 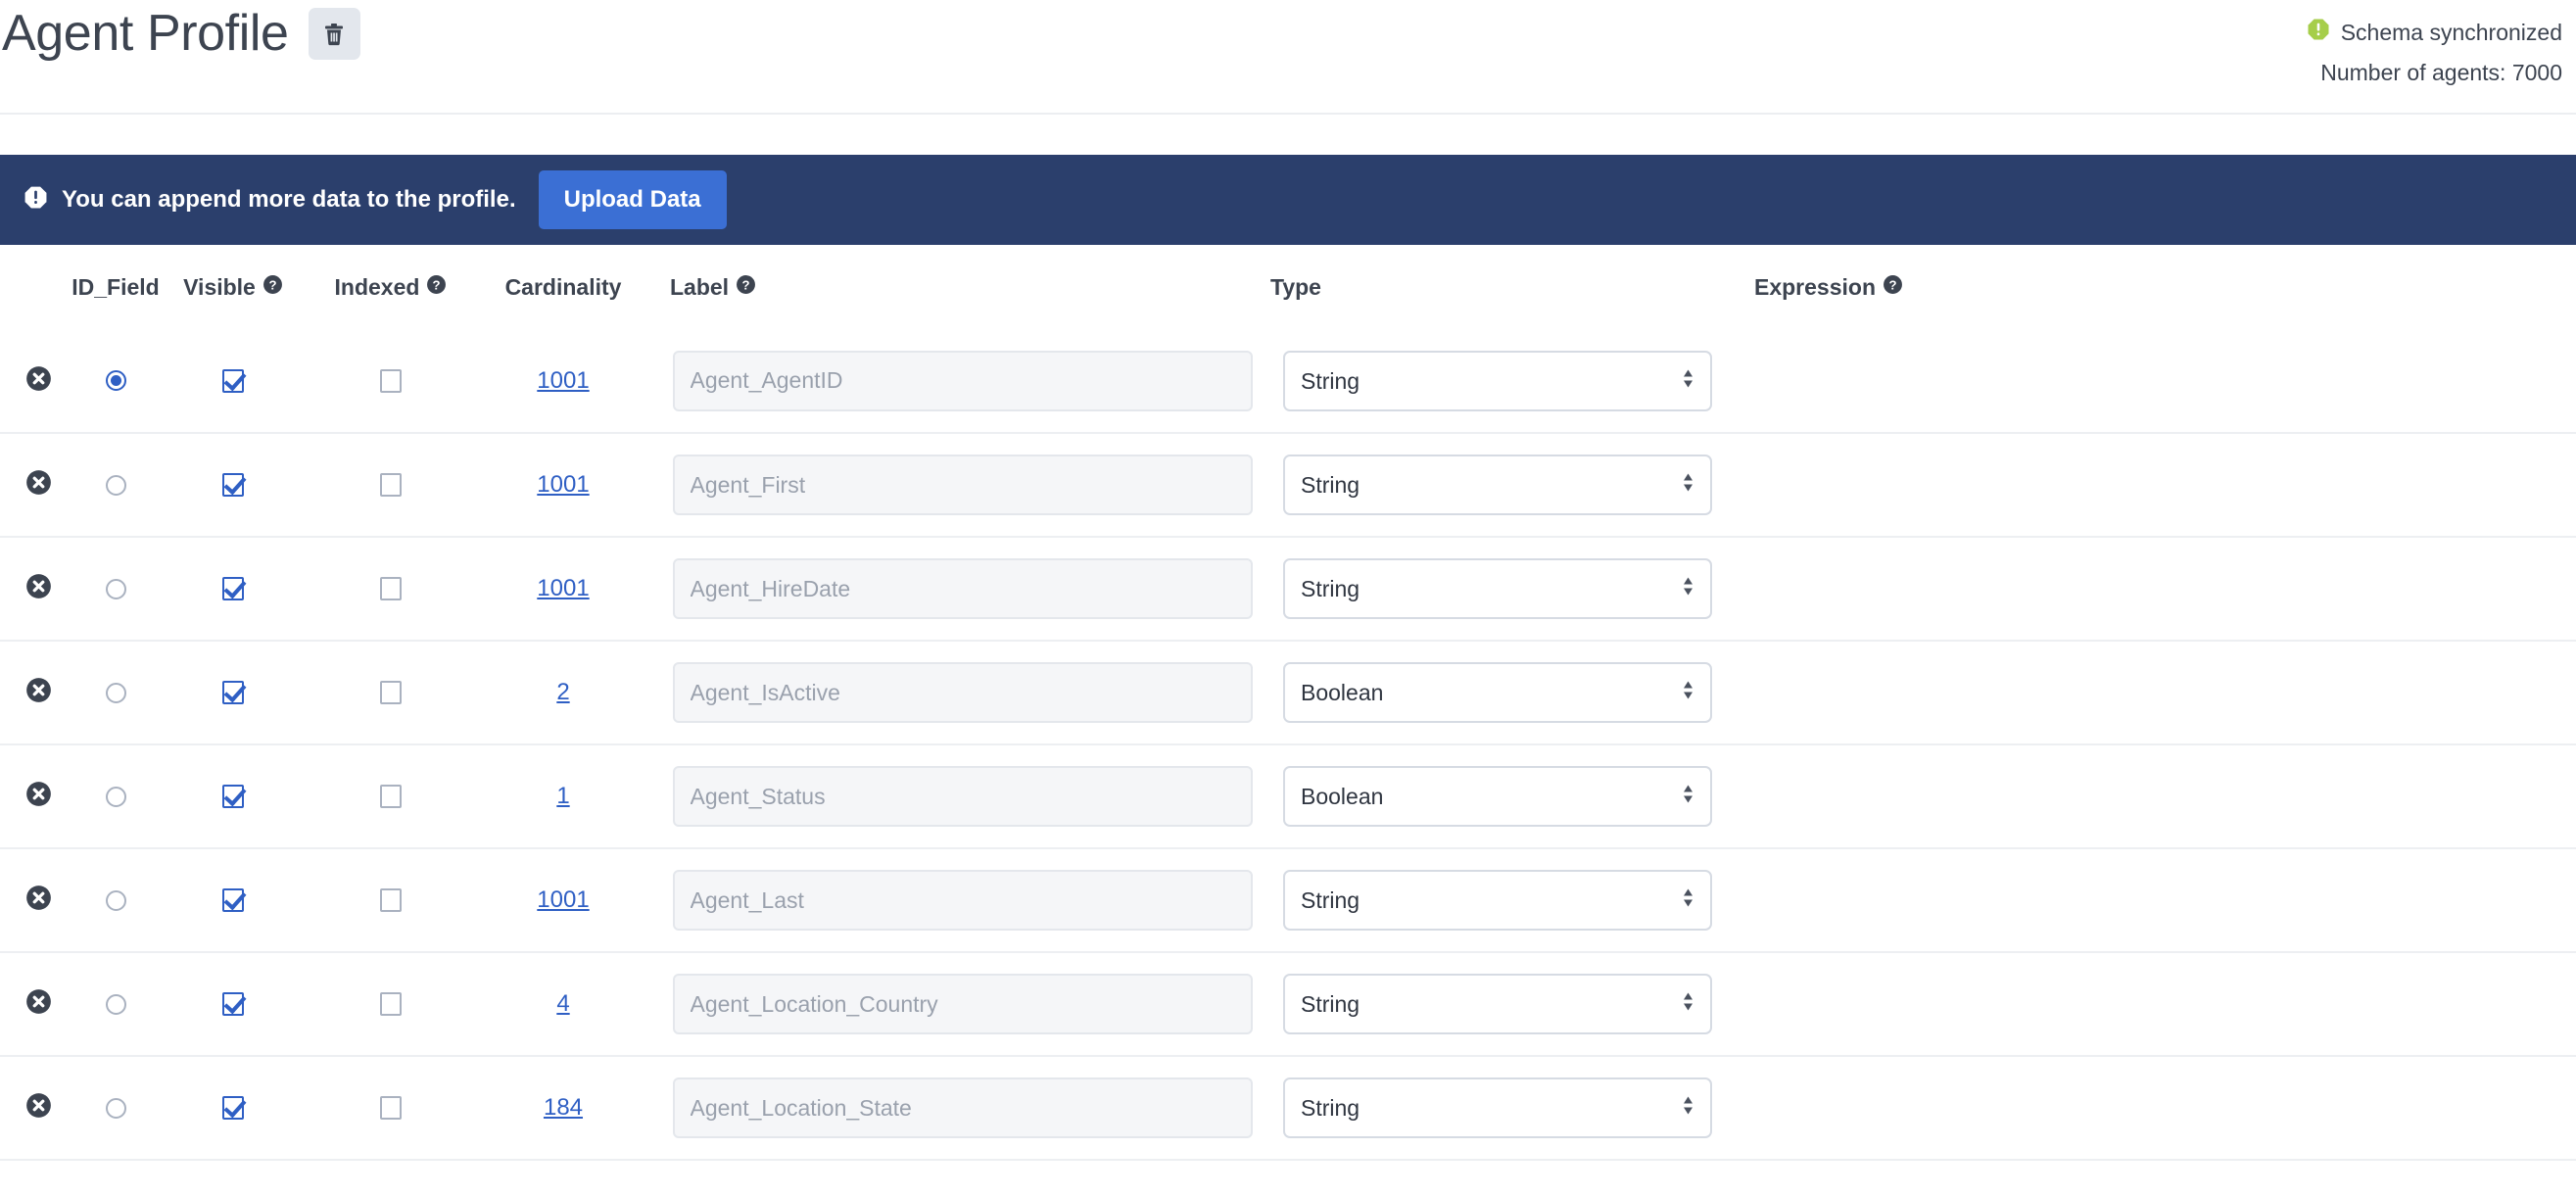 I want to click on help-icon-visible: ?, so click(x=272, y=287).